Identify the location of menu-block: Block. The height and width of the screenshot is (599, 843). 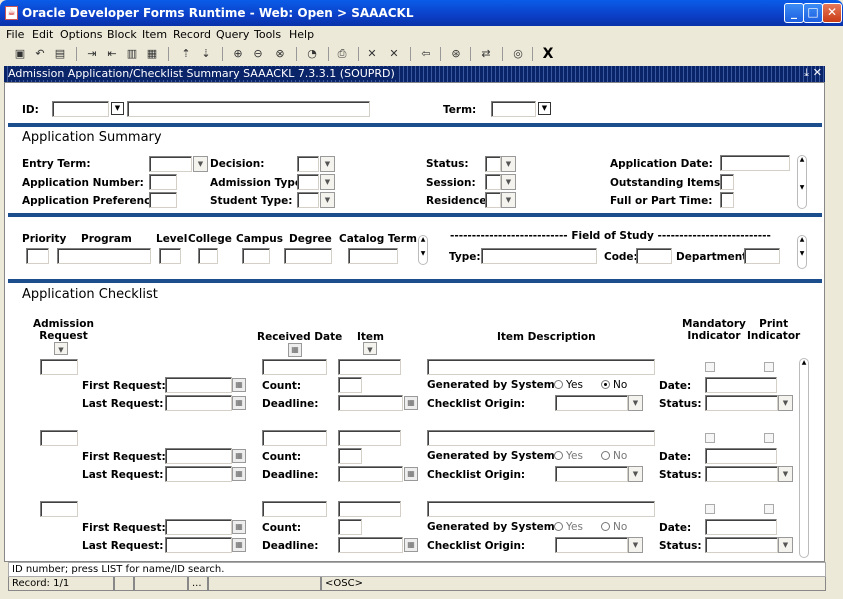
(122, 34).